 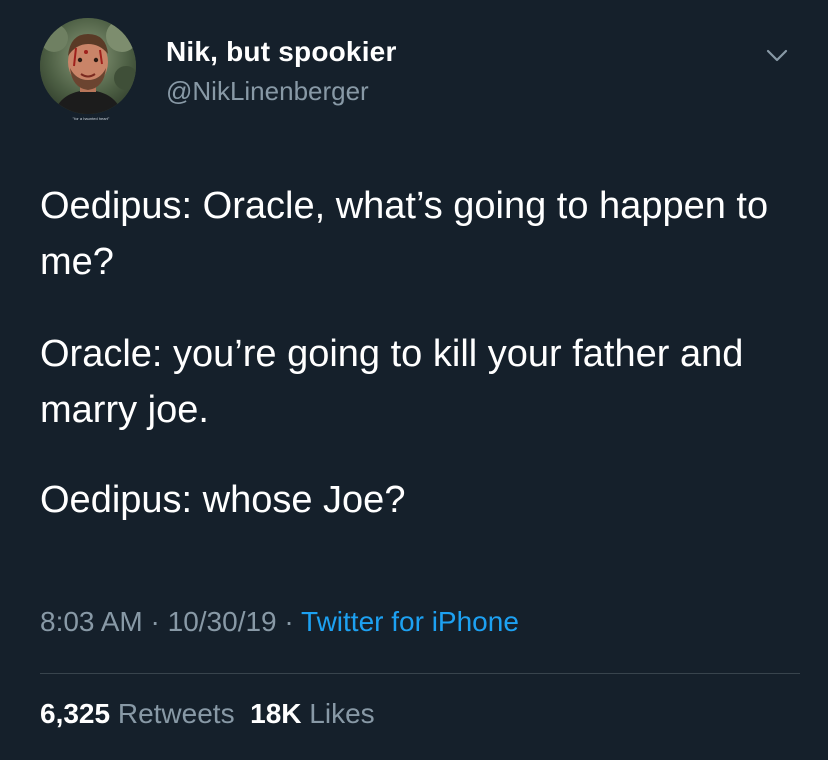 I want to click on avatar, so click(x=88, y=66).